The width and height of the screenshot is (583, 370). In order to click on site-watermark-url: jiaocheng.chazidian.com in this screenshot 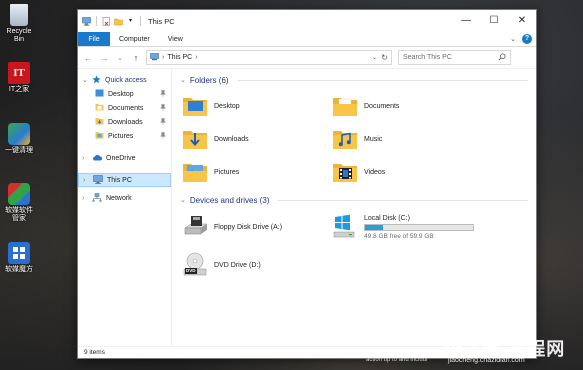, I will do `click(486, 360)`.